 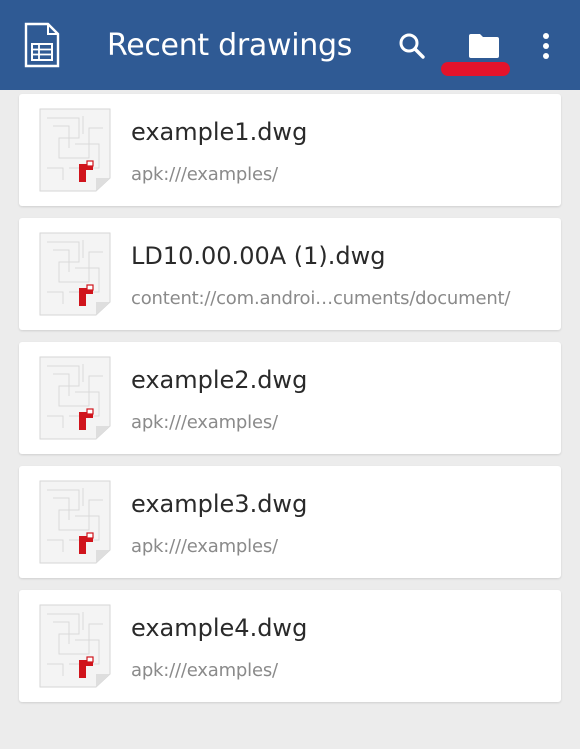 I want to click on folder-icon, so click(x=484, y=46).